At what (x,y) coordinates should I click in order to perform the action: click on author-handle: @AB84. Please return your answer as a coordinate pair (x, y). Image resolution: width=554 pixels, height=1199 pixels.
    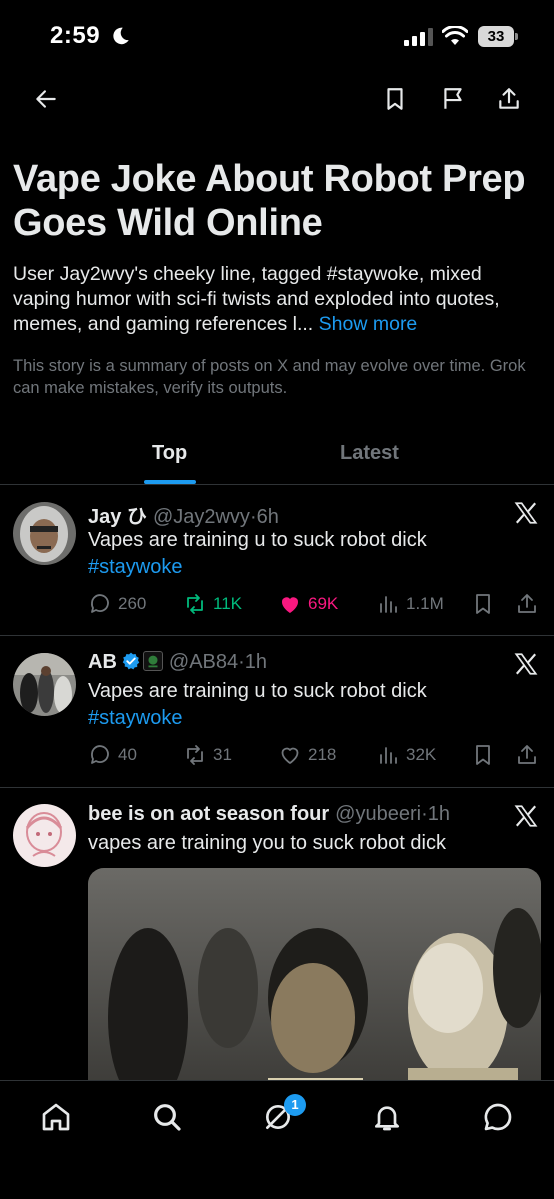
    Looking at the image, I should click on (203, 662).